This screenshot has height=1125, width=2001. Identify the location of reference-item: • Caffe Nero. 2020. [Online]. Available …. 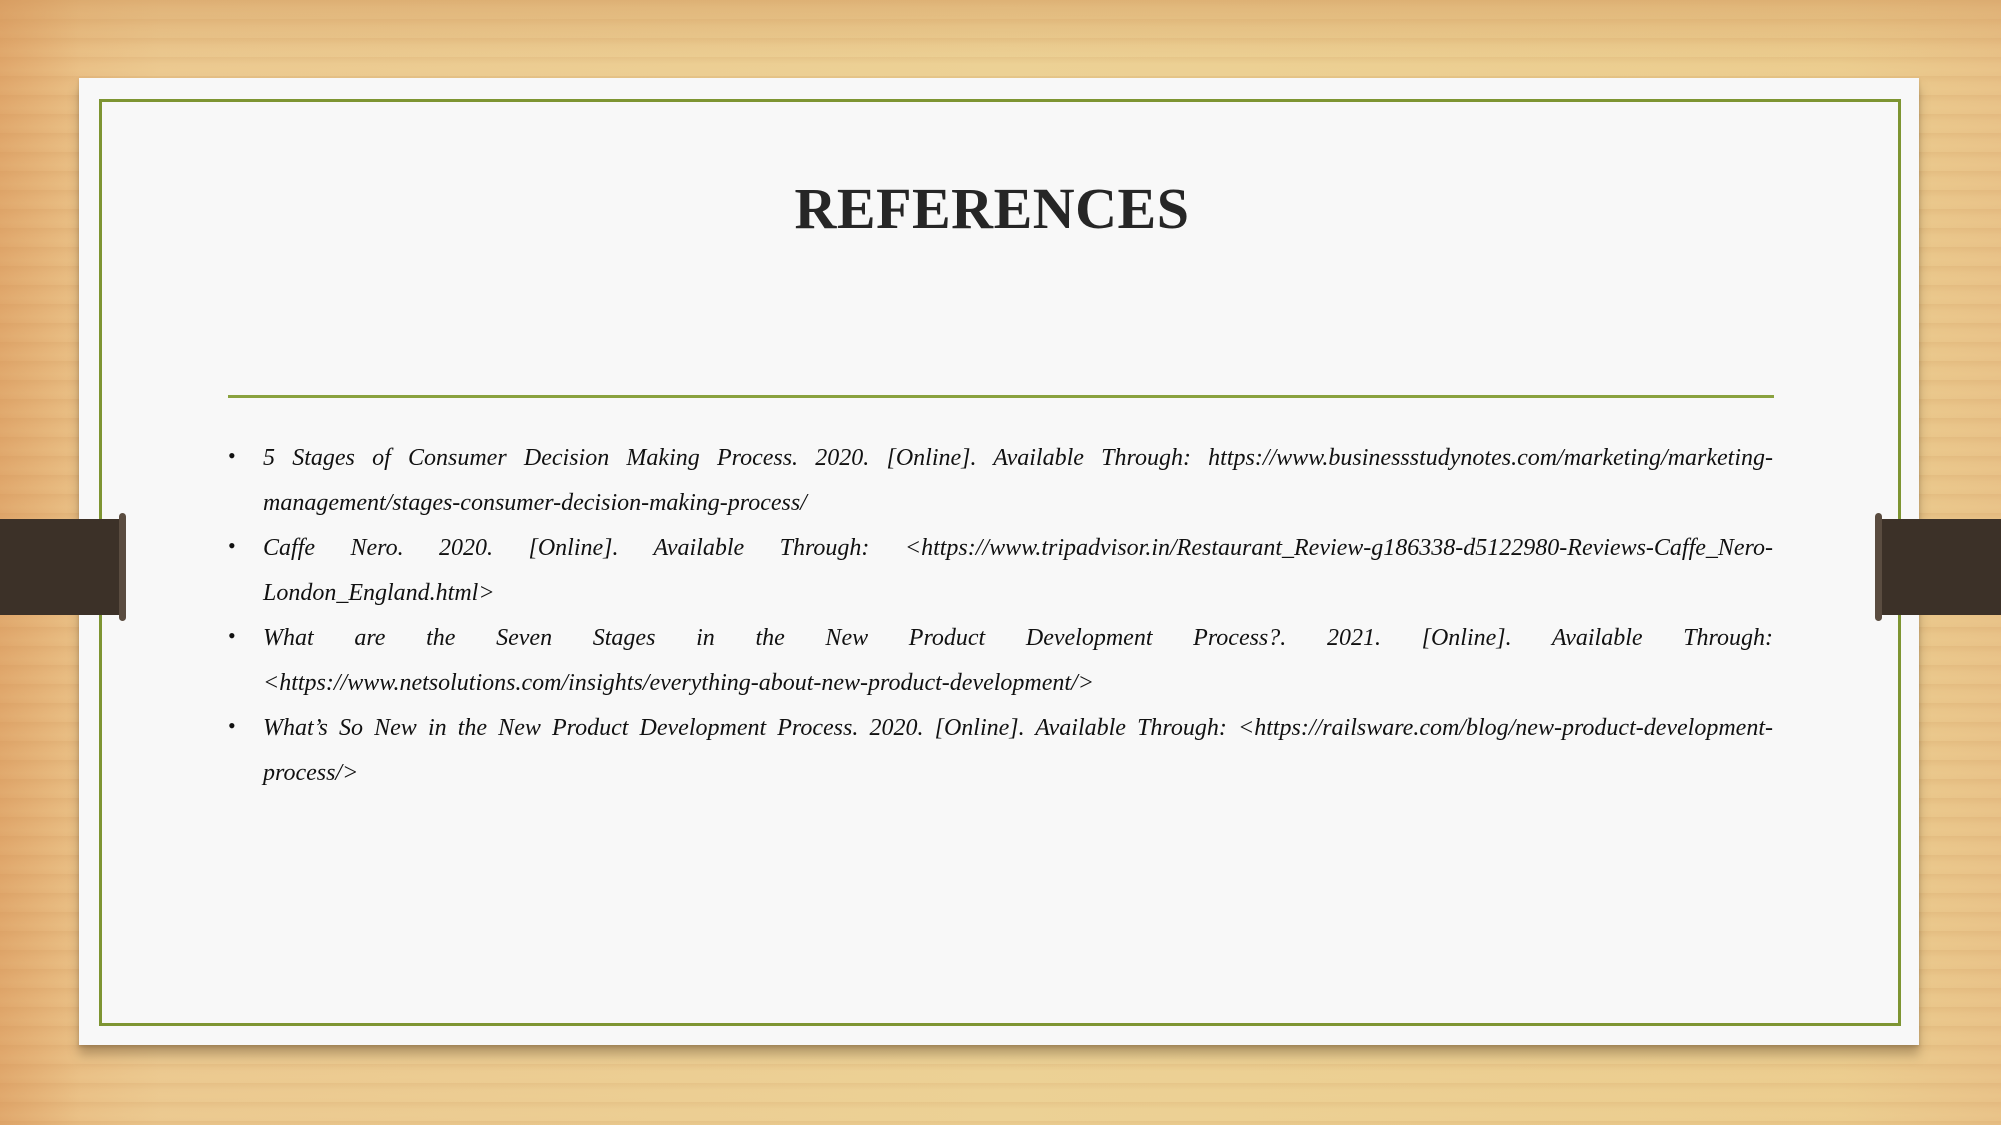
(1000, 571).